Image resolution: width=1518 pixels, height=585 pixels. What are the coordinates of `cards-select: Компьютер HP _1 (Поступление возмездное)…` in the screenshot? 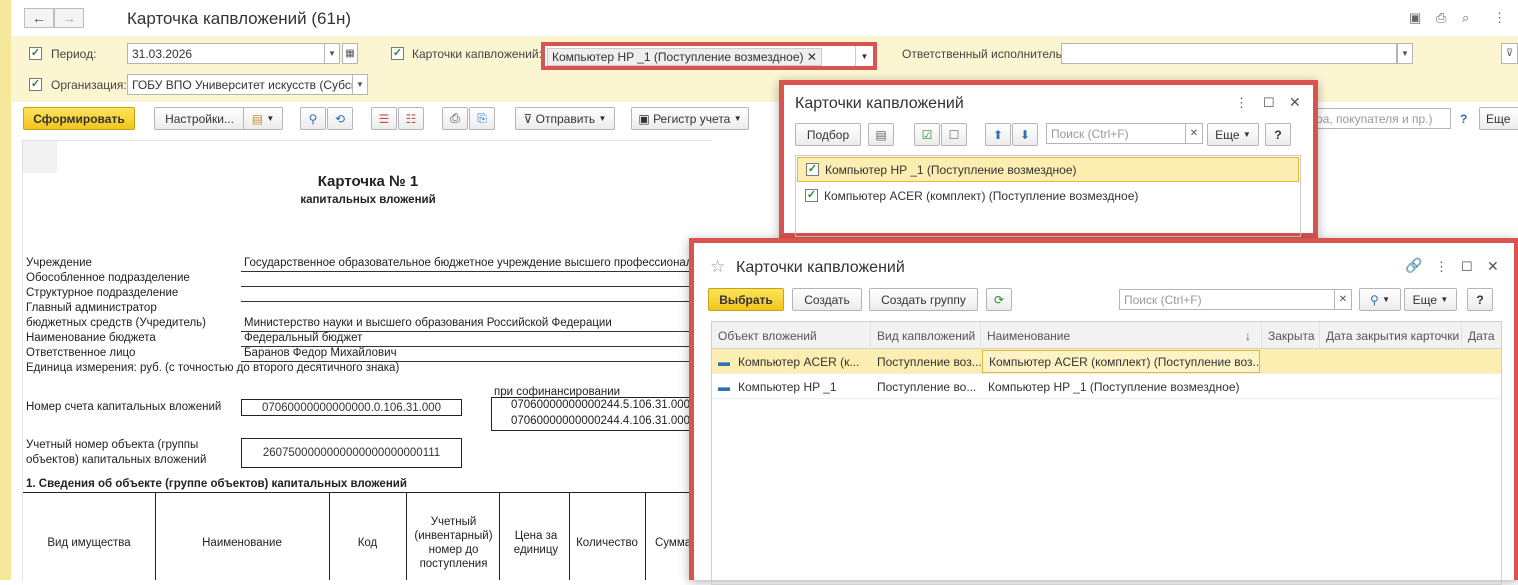 It's located at (709, 56).